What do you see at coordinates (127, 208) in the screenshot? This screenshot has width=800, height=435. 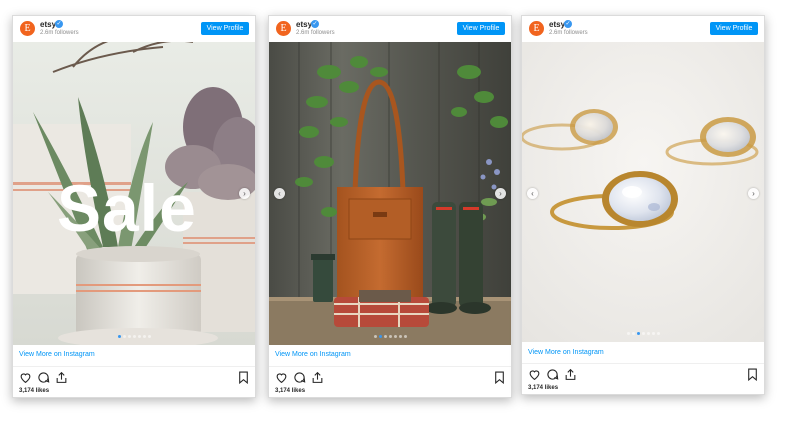 I see `sale-overlay-text: Sale` at bounding box center [127, 208].